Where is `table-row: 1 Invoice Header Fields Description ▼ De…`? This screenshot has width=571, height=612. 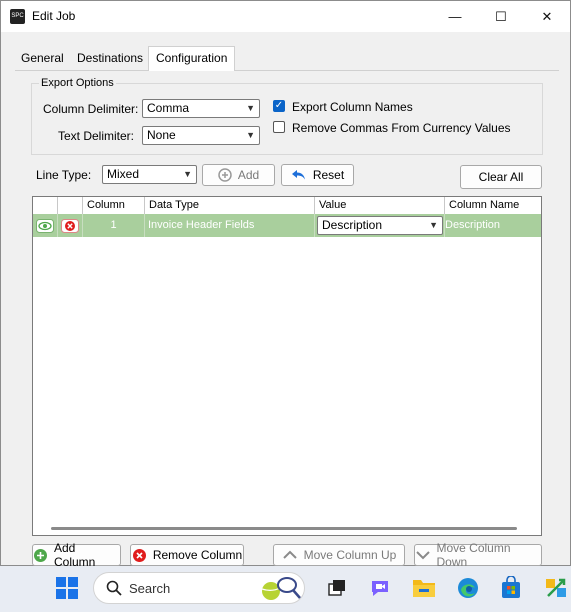 table-row: 1 Invoice Header Fields Description ▼ De… is located at coordinates (287, 225).